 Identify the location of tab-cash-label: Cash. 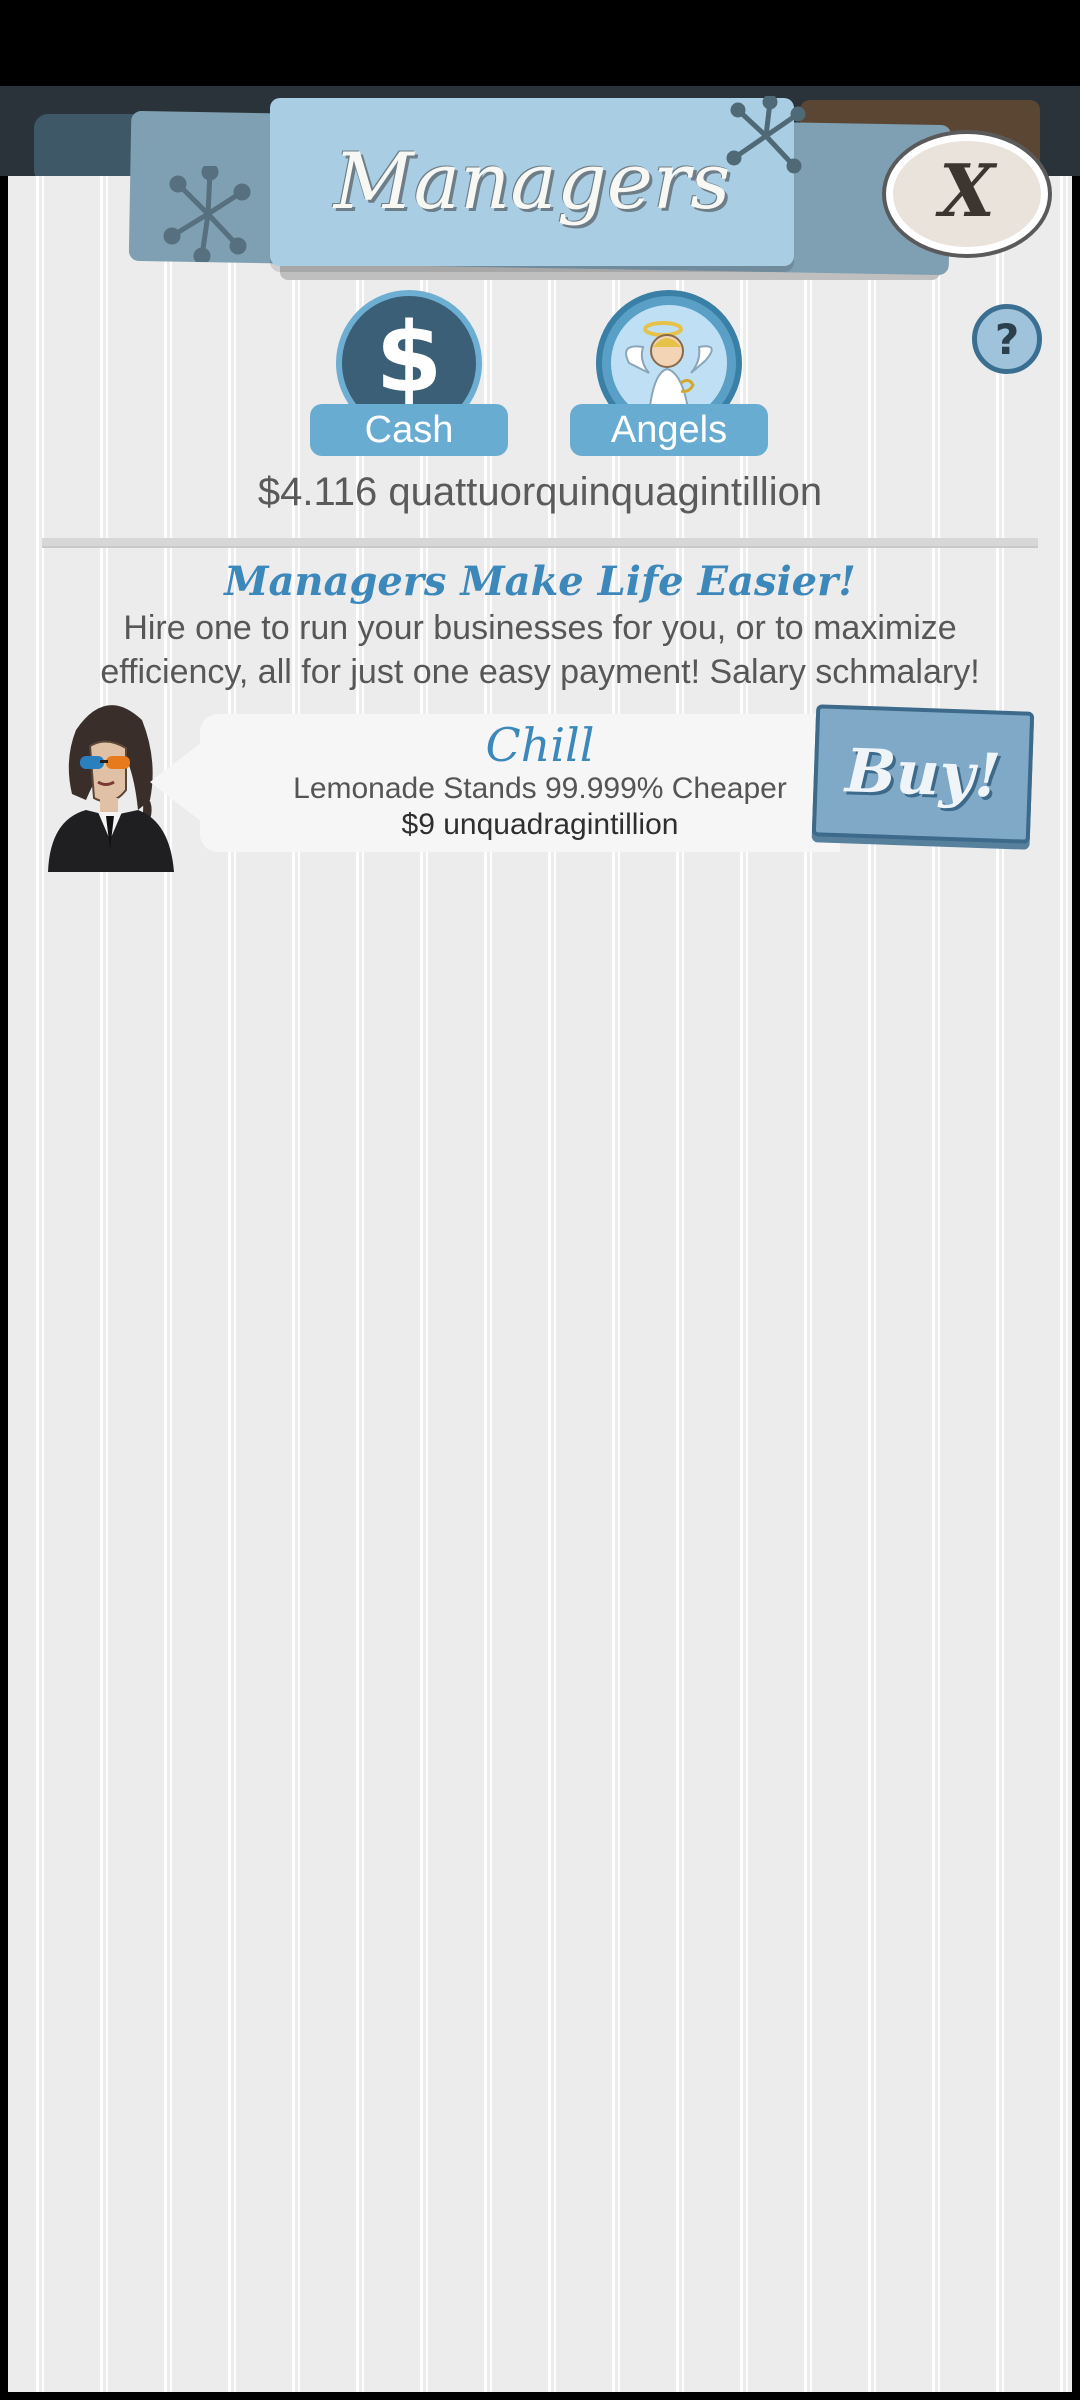
(409, 430).